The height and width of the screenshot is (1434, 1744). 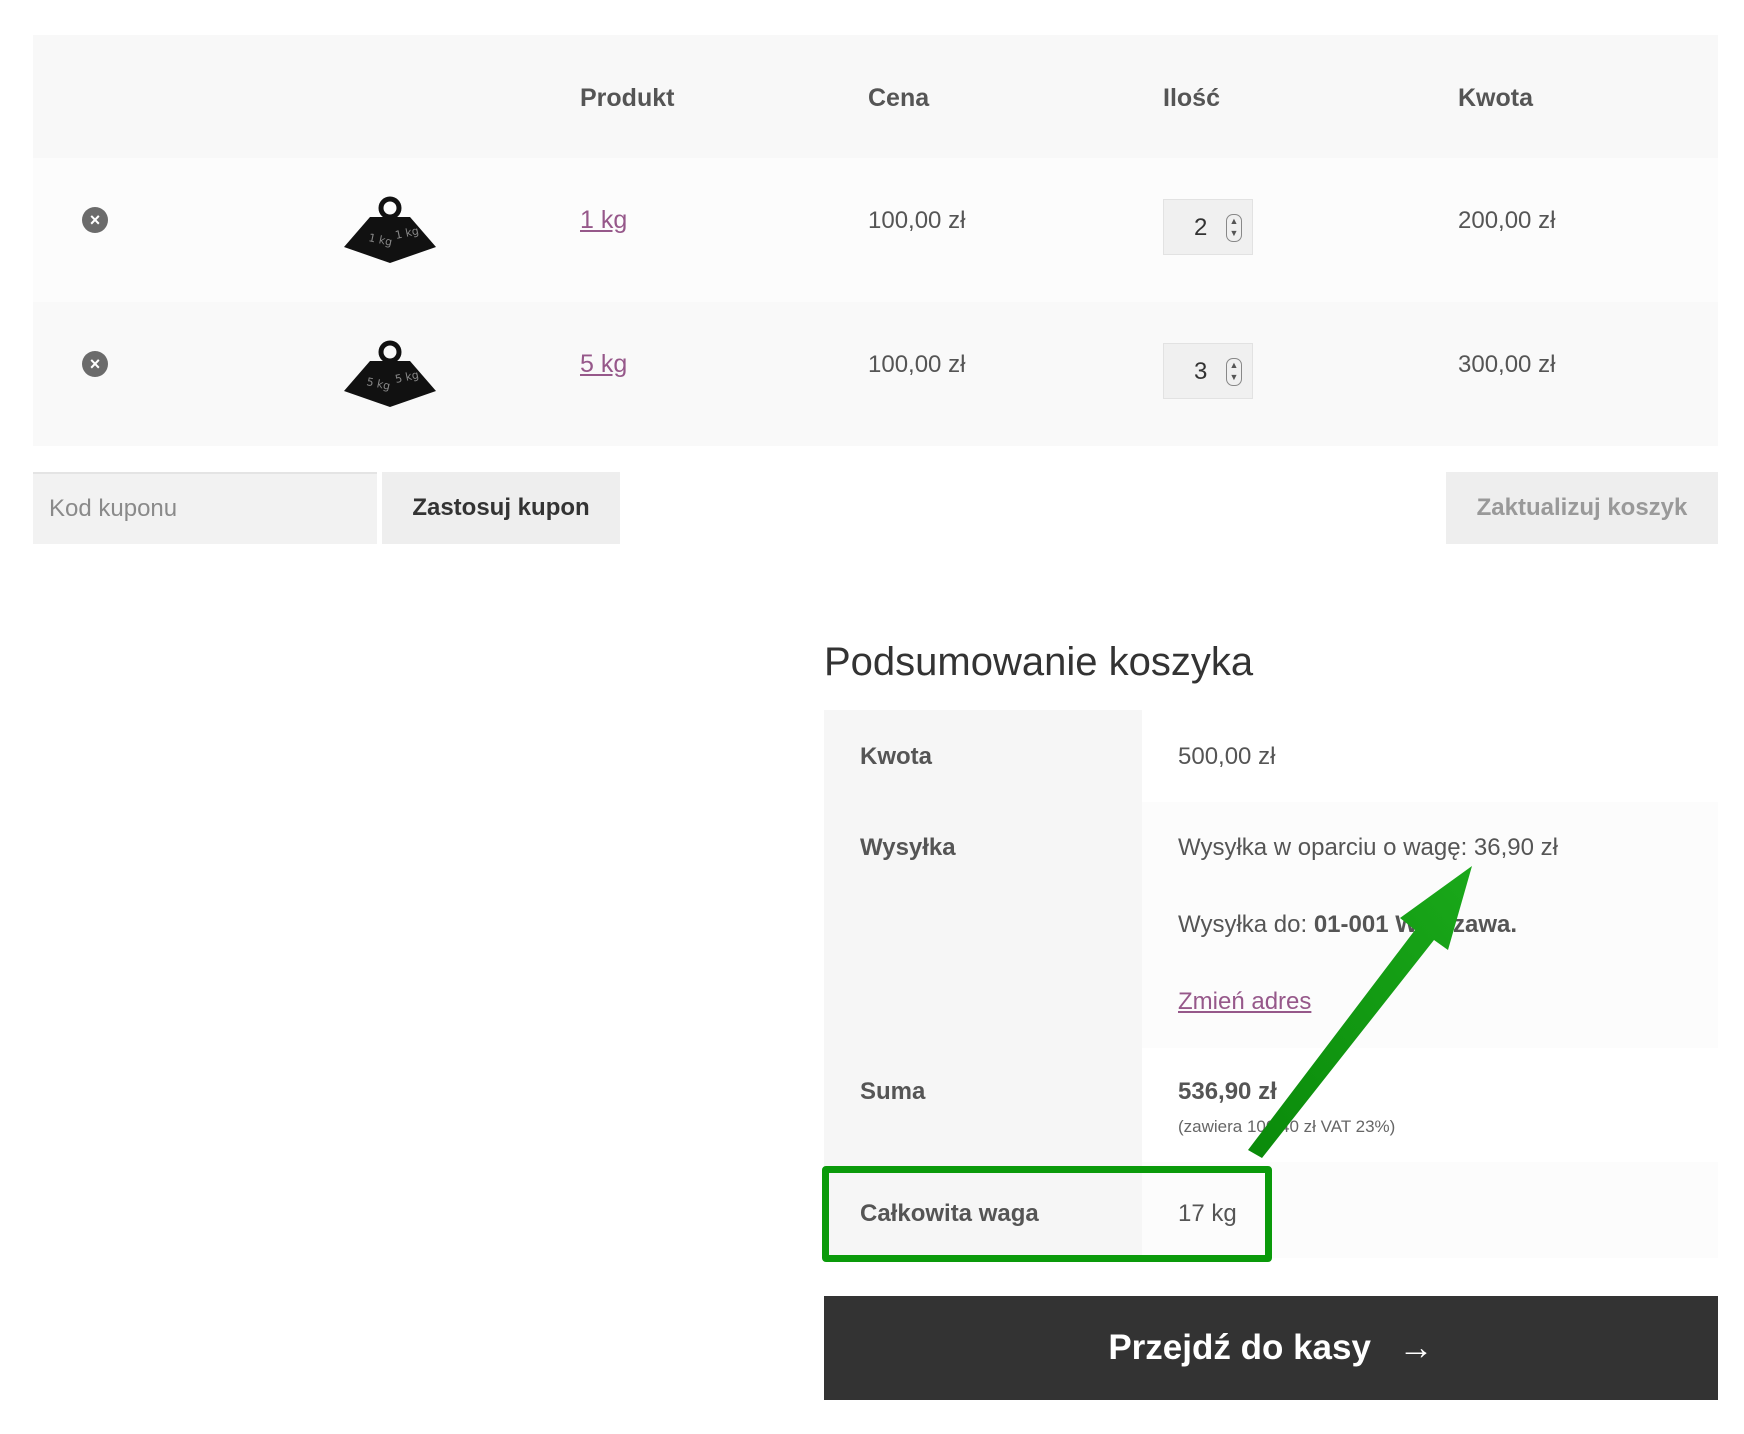 I want to click on product-subtotal: 300,00 zł, so click(x=1507, y=364).